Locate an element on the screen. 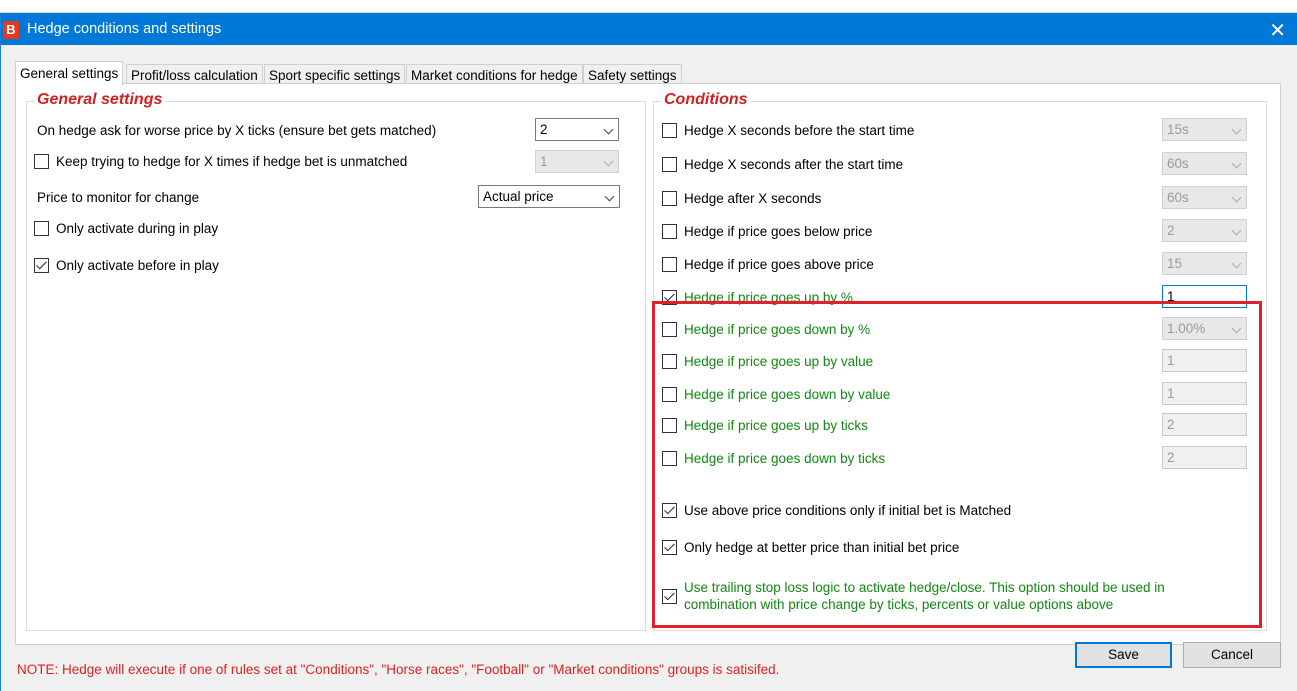  condition-row: Hedge if price goes down by % is located at coordinates (766, 329).